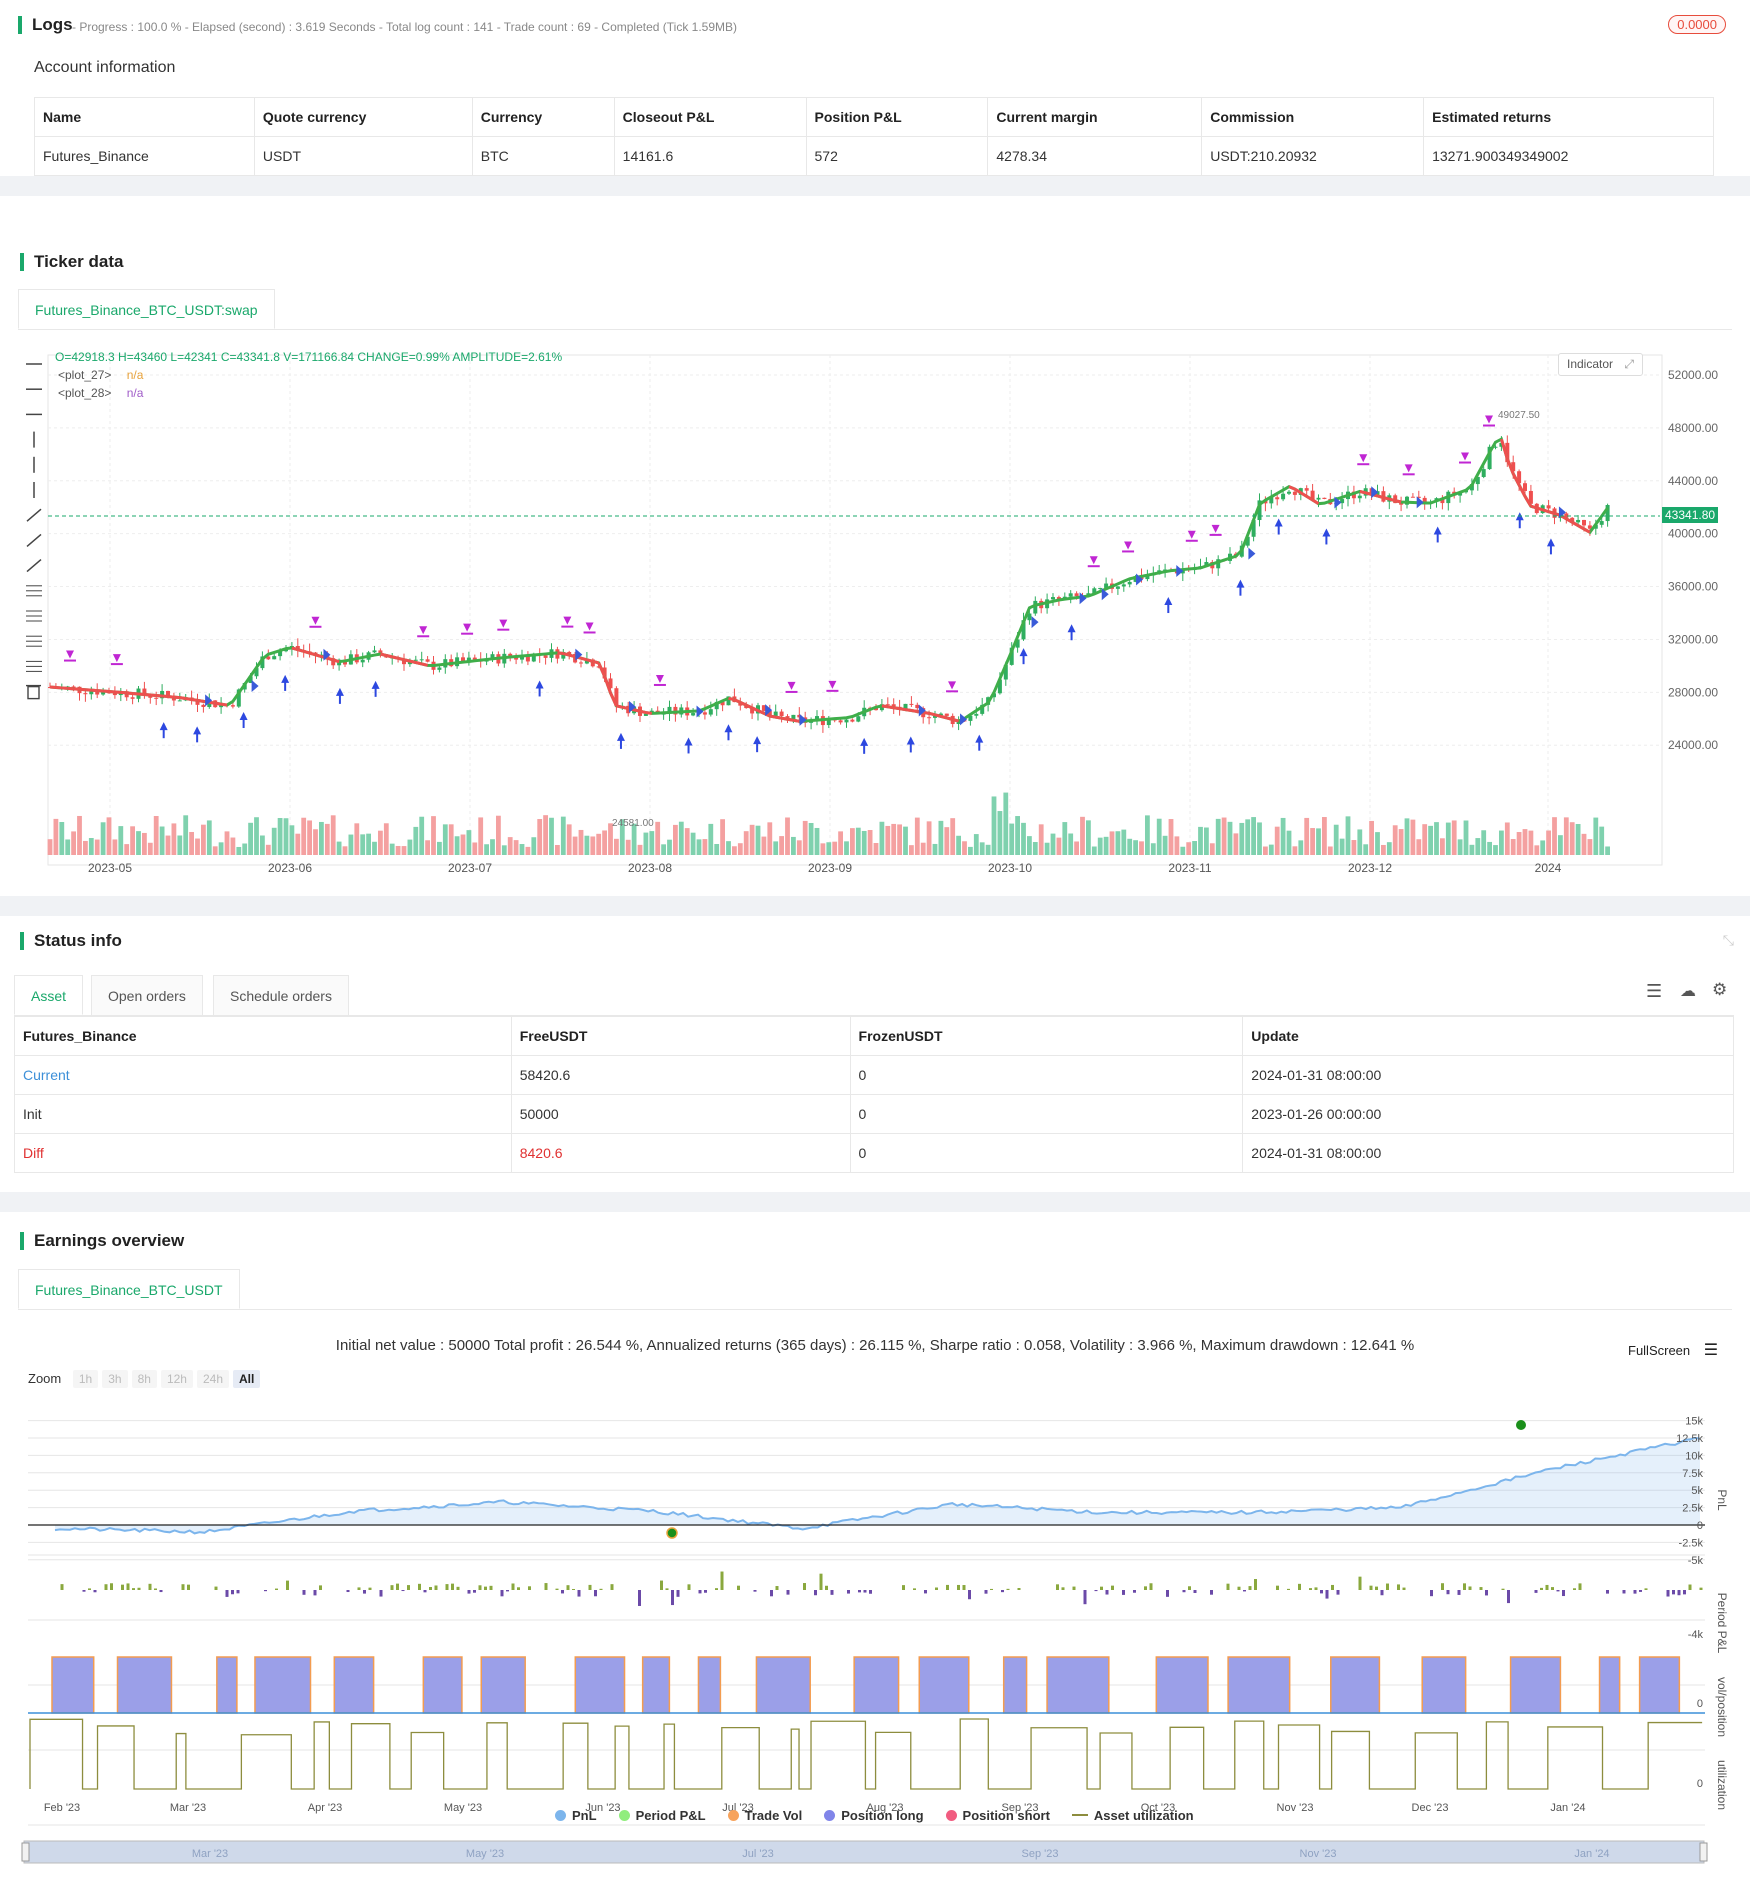  I want to click on tab-open-orders: Open orders, so click(147, 995).